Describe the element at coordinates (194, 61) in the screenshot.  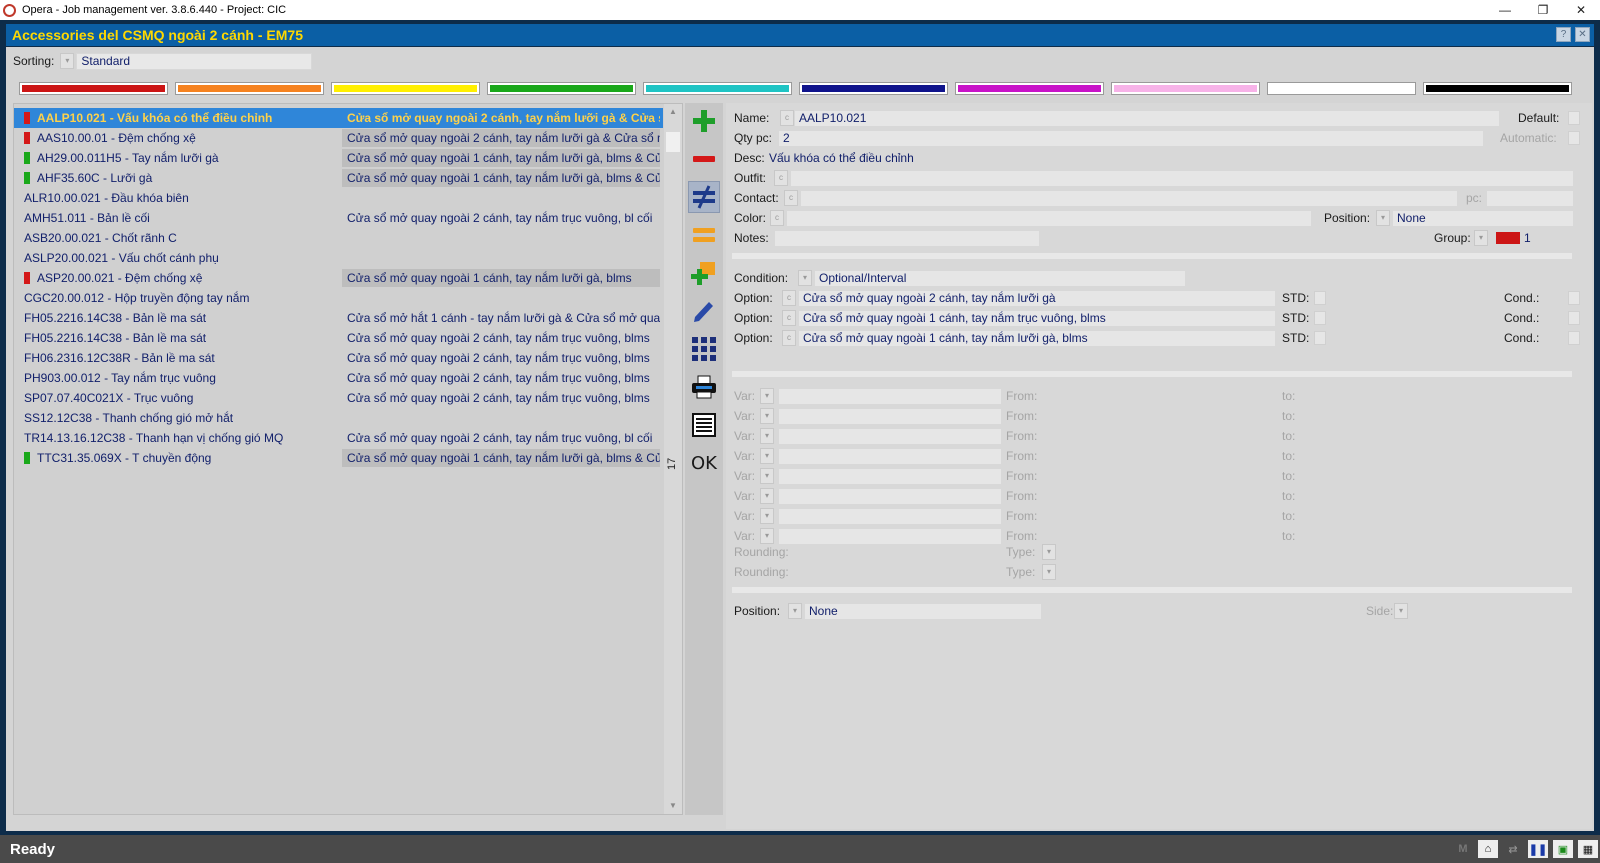
I see `sorting-select: Standard` at that location.